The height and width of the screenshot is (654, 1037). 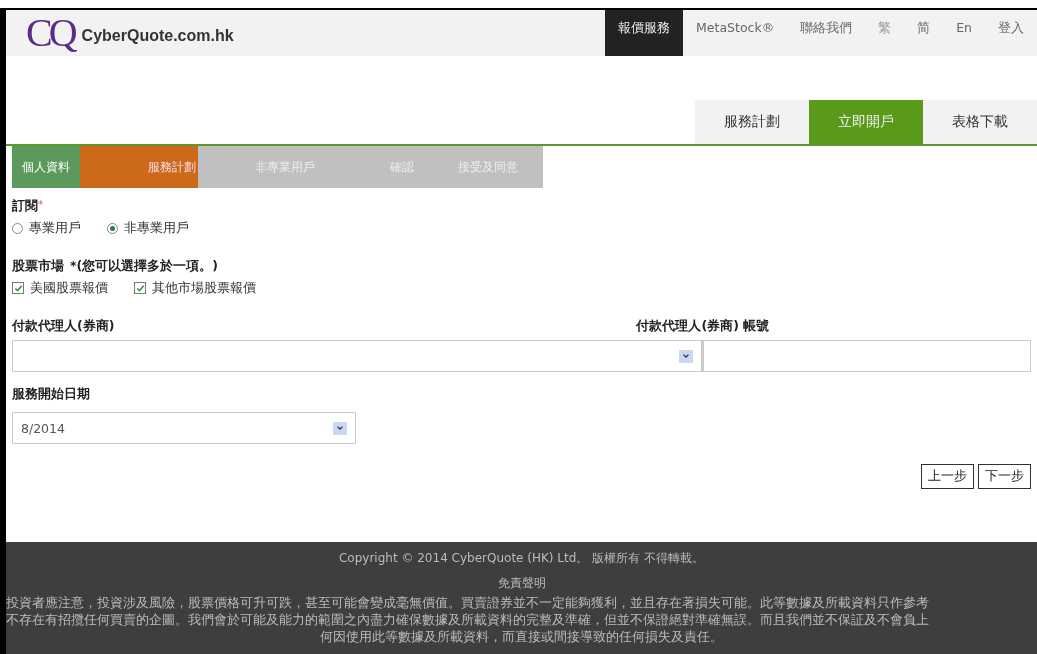 What do you see at coordinates (924, 33) in the screenshot?
I see `nav-link: 简` at bounding box center [924, 33].